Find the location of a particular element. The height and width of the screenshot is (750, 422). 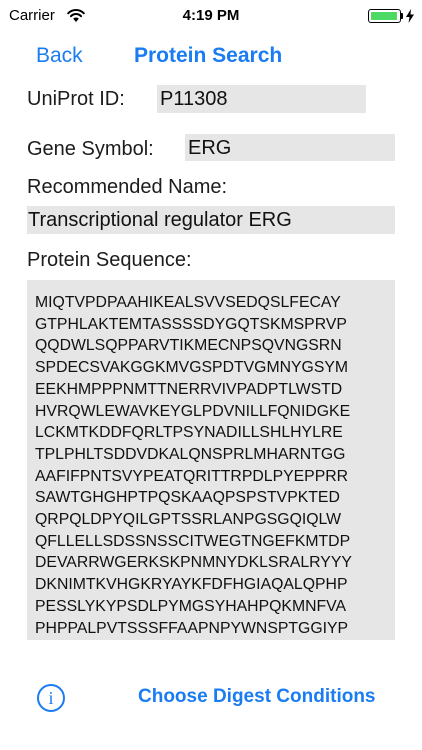

sequence-line: EEKHMPPPNMTTNERRVIVPADPTLWSTD is located at coordinates (189, 389).